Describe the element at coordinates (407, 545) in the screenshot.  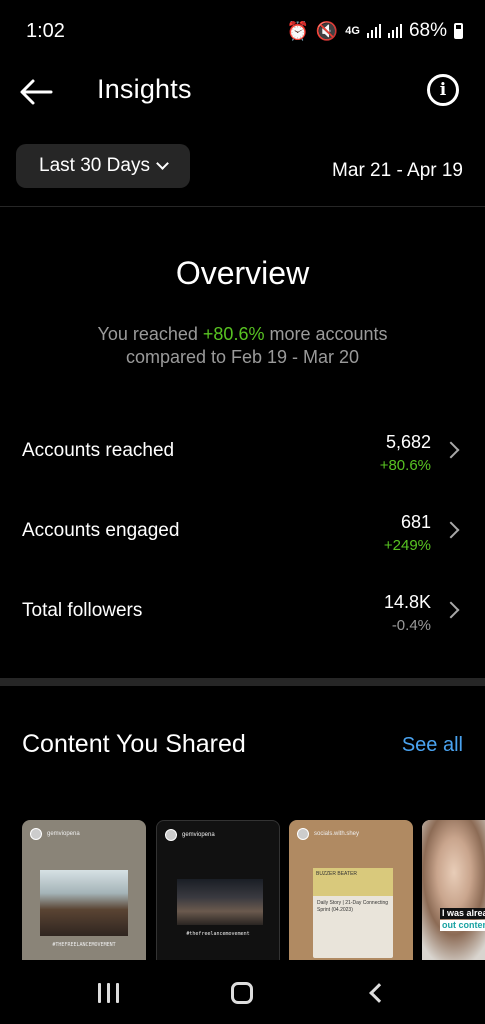
I see `metric-change: +249%` at that location.